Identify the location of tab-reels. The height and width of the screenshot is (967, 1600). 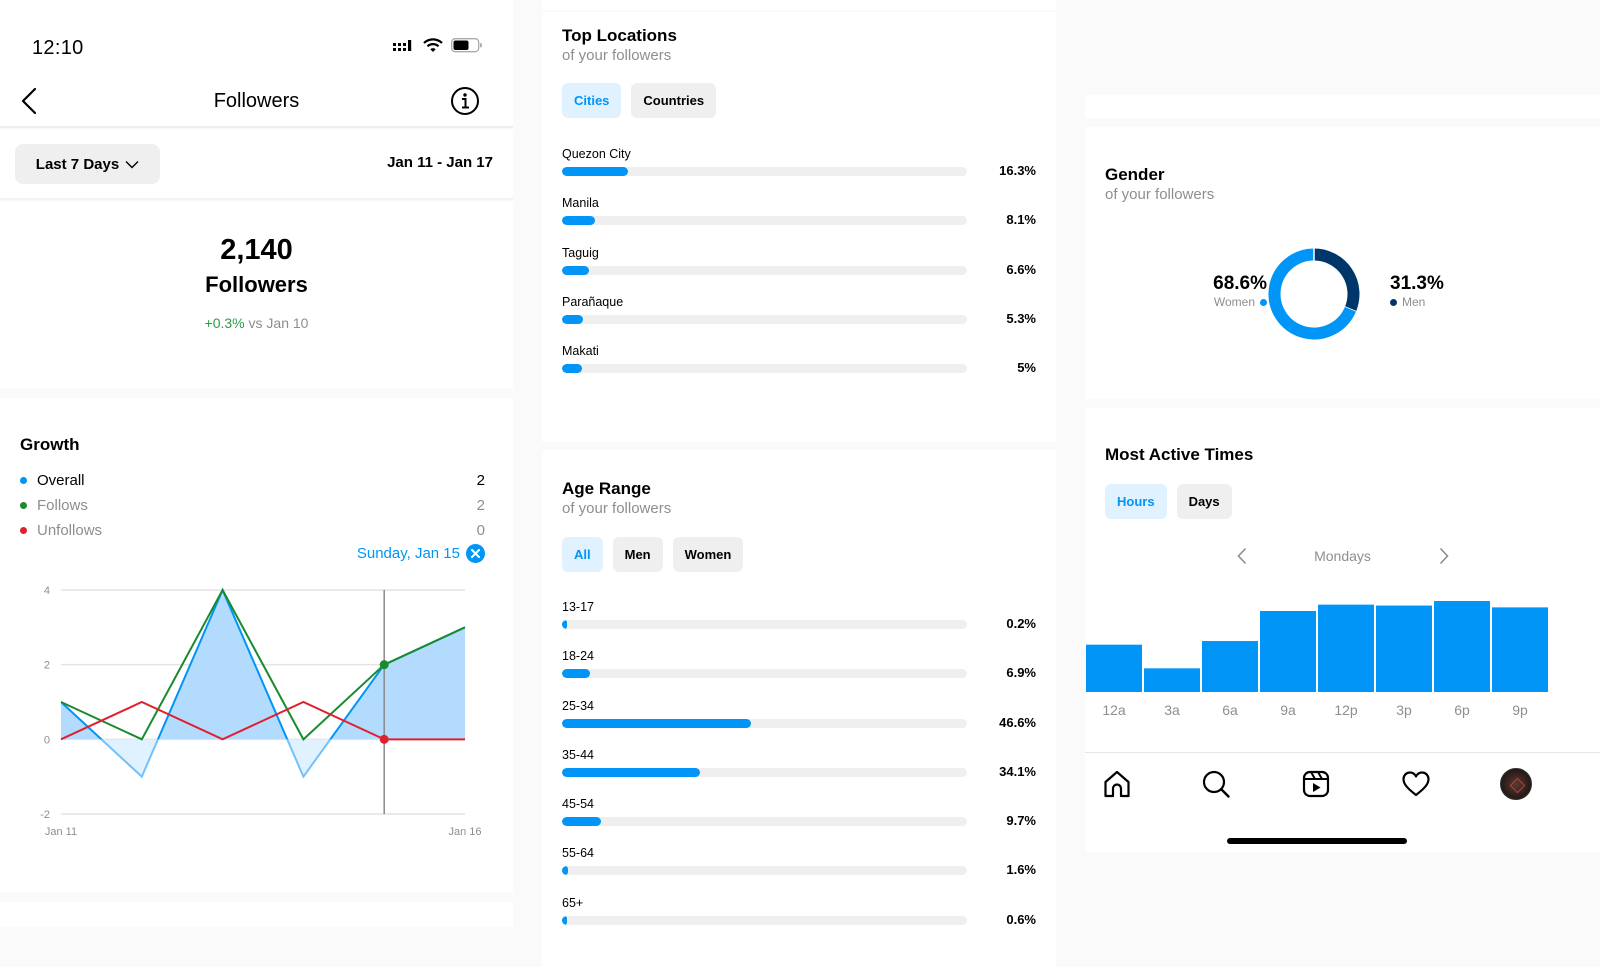
(1316, 784).